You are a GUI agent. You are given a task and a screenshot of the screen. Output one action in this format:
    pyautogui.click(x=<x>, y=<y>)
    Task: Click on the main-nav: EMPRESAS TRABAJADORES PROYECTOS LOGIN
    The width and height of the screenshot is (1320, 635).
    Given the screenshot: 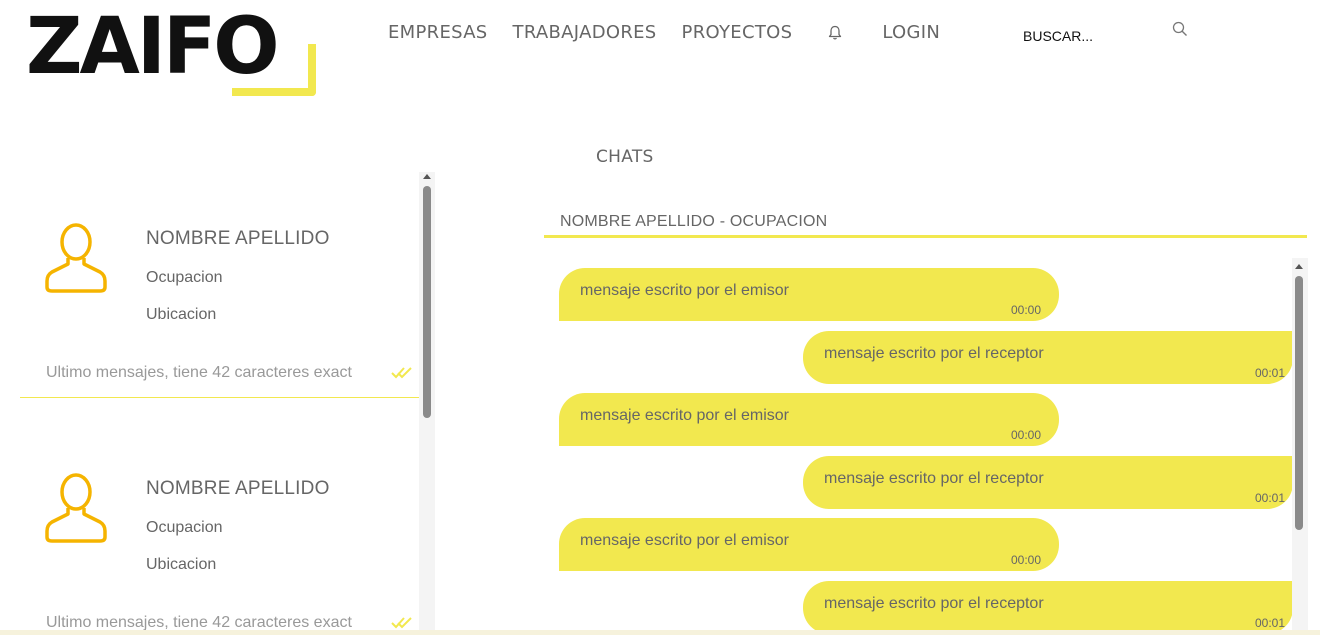 What is the action you would take?
    pyautogui.click(x=664, y=32)
    